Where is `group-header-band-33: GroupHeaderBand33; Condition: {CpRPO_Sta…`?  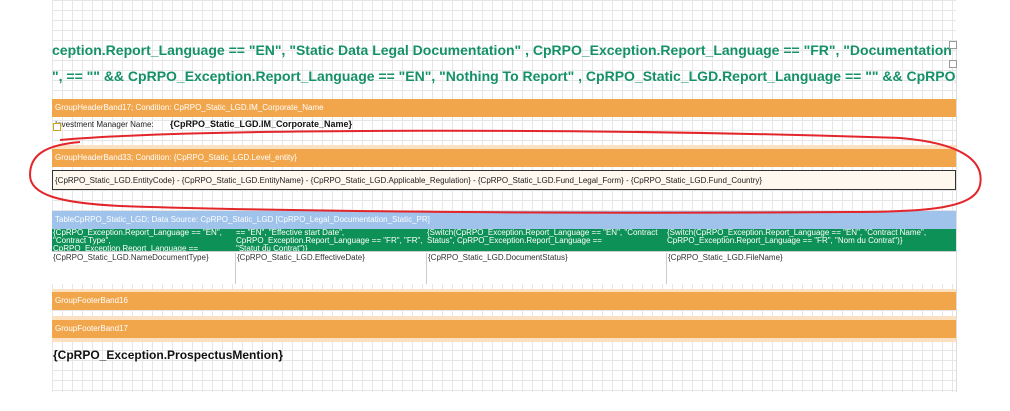 group-header-band-33: GroupHeaderBand33; Condition: {CpRPO_Sta… is located at coordinates (504, 158).